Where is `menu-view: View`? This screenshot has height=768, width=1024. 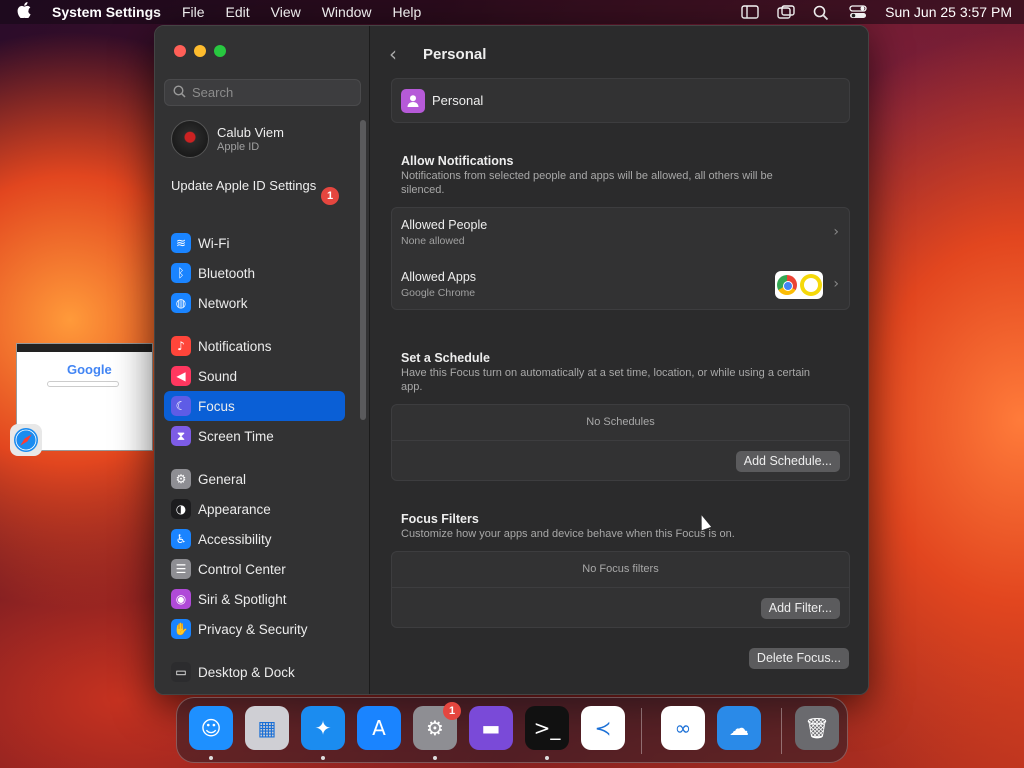
menu-view: View is located at coordinates (286, 12).